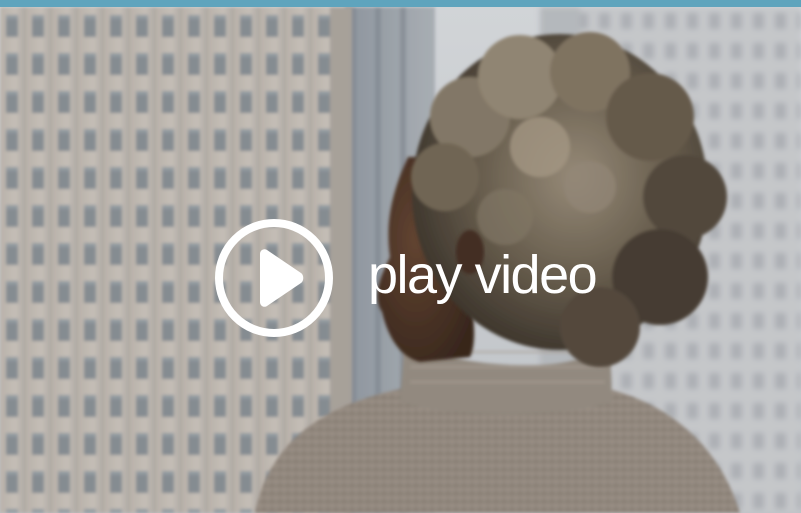  What do you see at coordinates (274, 278) in the screenshot?
I see `play-circle-icon` at bounding box center [274, 278].